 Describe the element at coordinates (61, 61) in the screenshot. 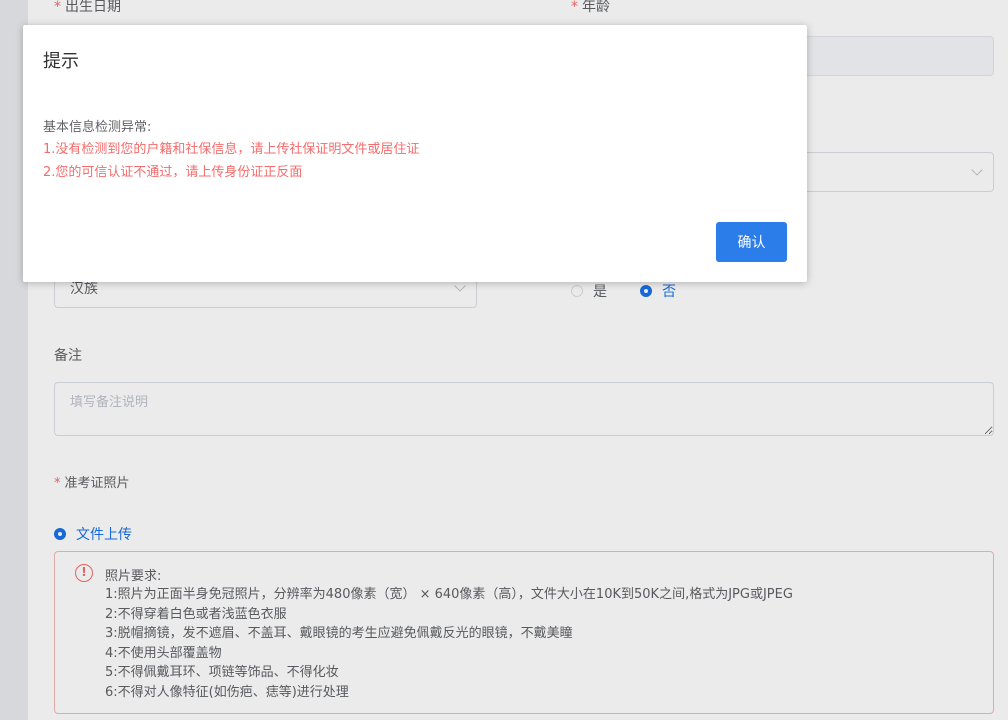

I see `dialog-title: 提示` at that location.